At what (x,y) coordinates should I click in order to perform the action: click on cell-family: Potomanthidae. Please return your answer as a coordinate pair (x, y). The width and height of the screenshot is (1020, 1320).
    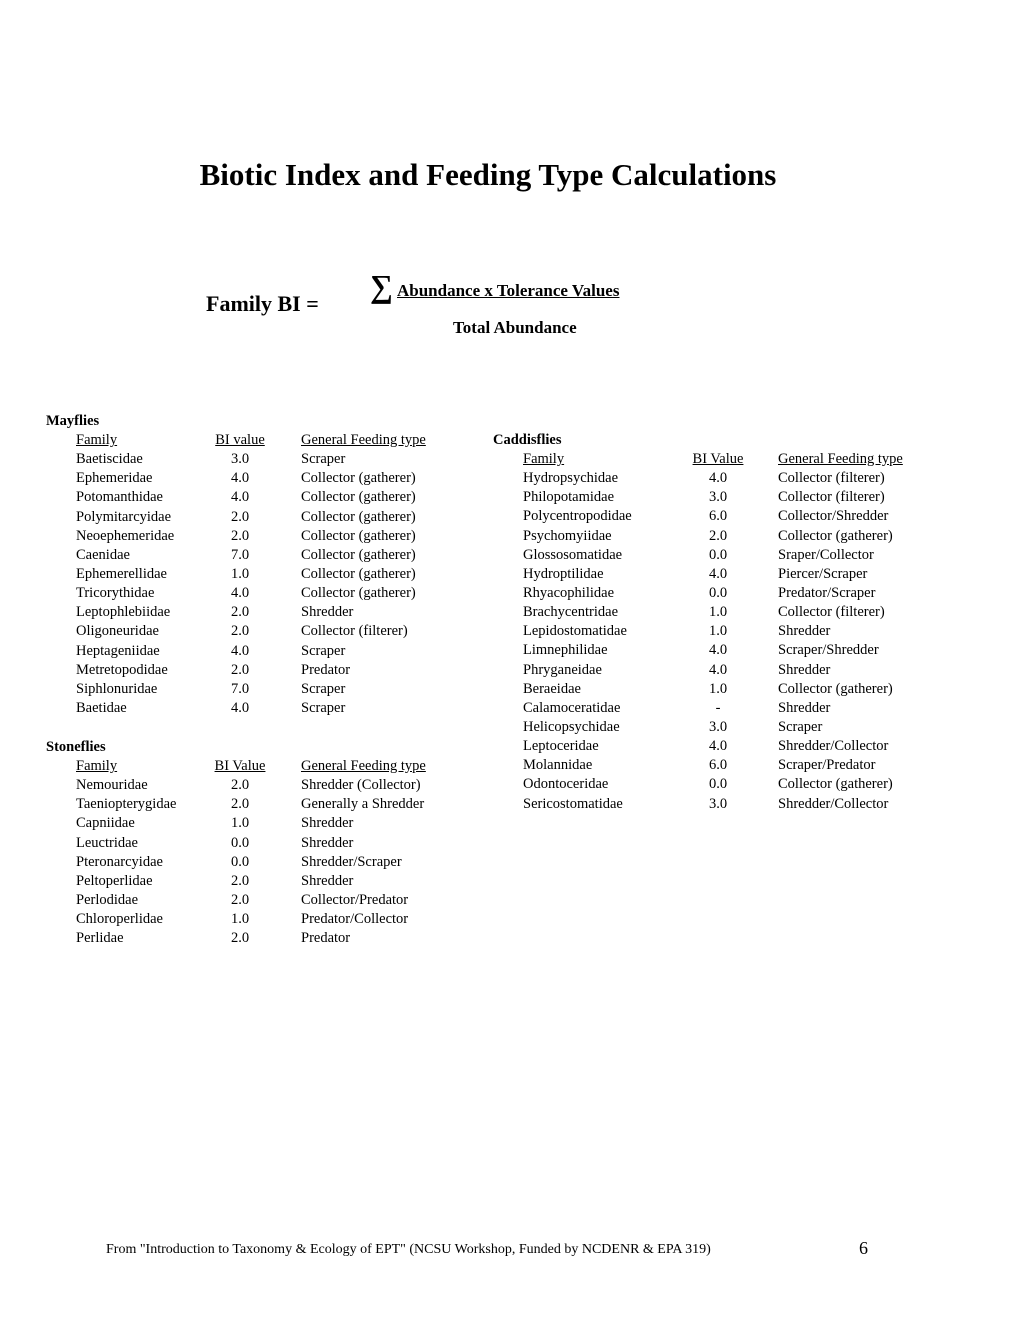
    Looking at the image, I should click on (119, 497).